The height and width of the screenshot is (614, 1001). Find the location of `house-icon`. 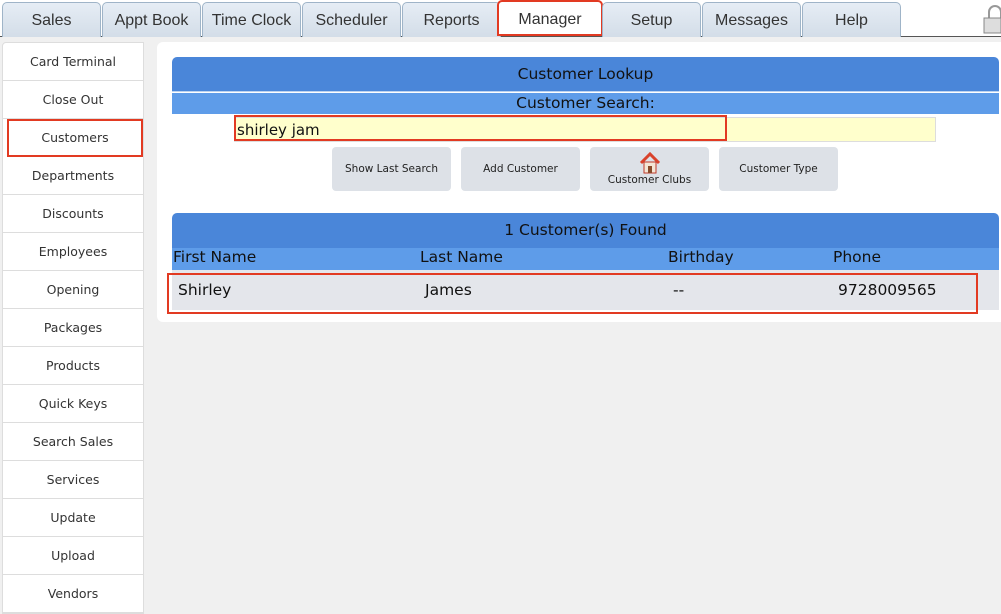

house-icon is located at coordinates (649, 163).